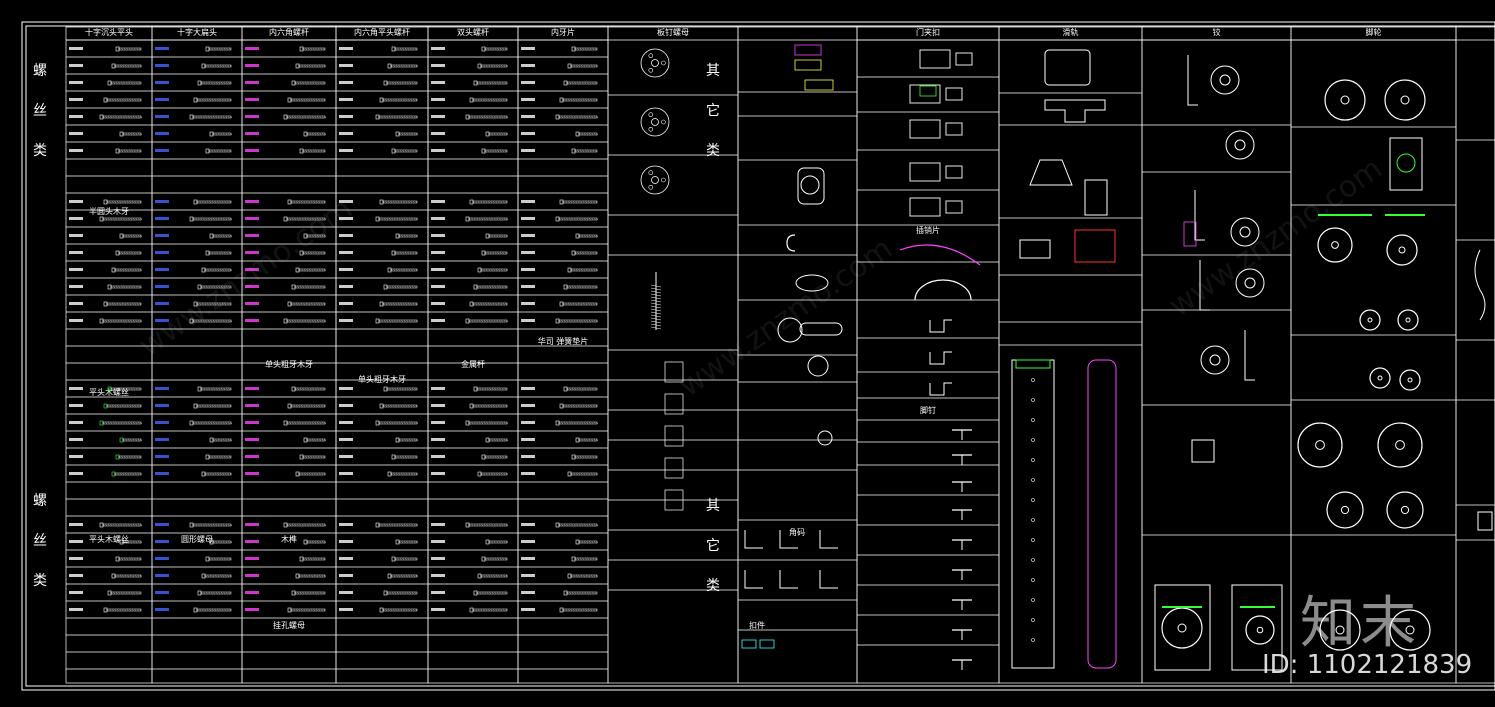 The height and width of the screenshot is (707, 1495). I want to click on round-plate, so click(655, 122).